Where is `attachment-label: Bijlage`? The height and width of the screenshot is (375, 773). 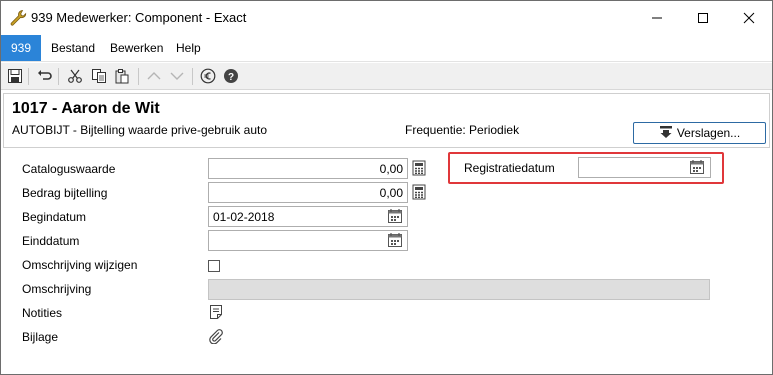
attachment-label: Bijlage is located at coordinates (40, 337).